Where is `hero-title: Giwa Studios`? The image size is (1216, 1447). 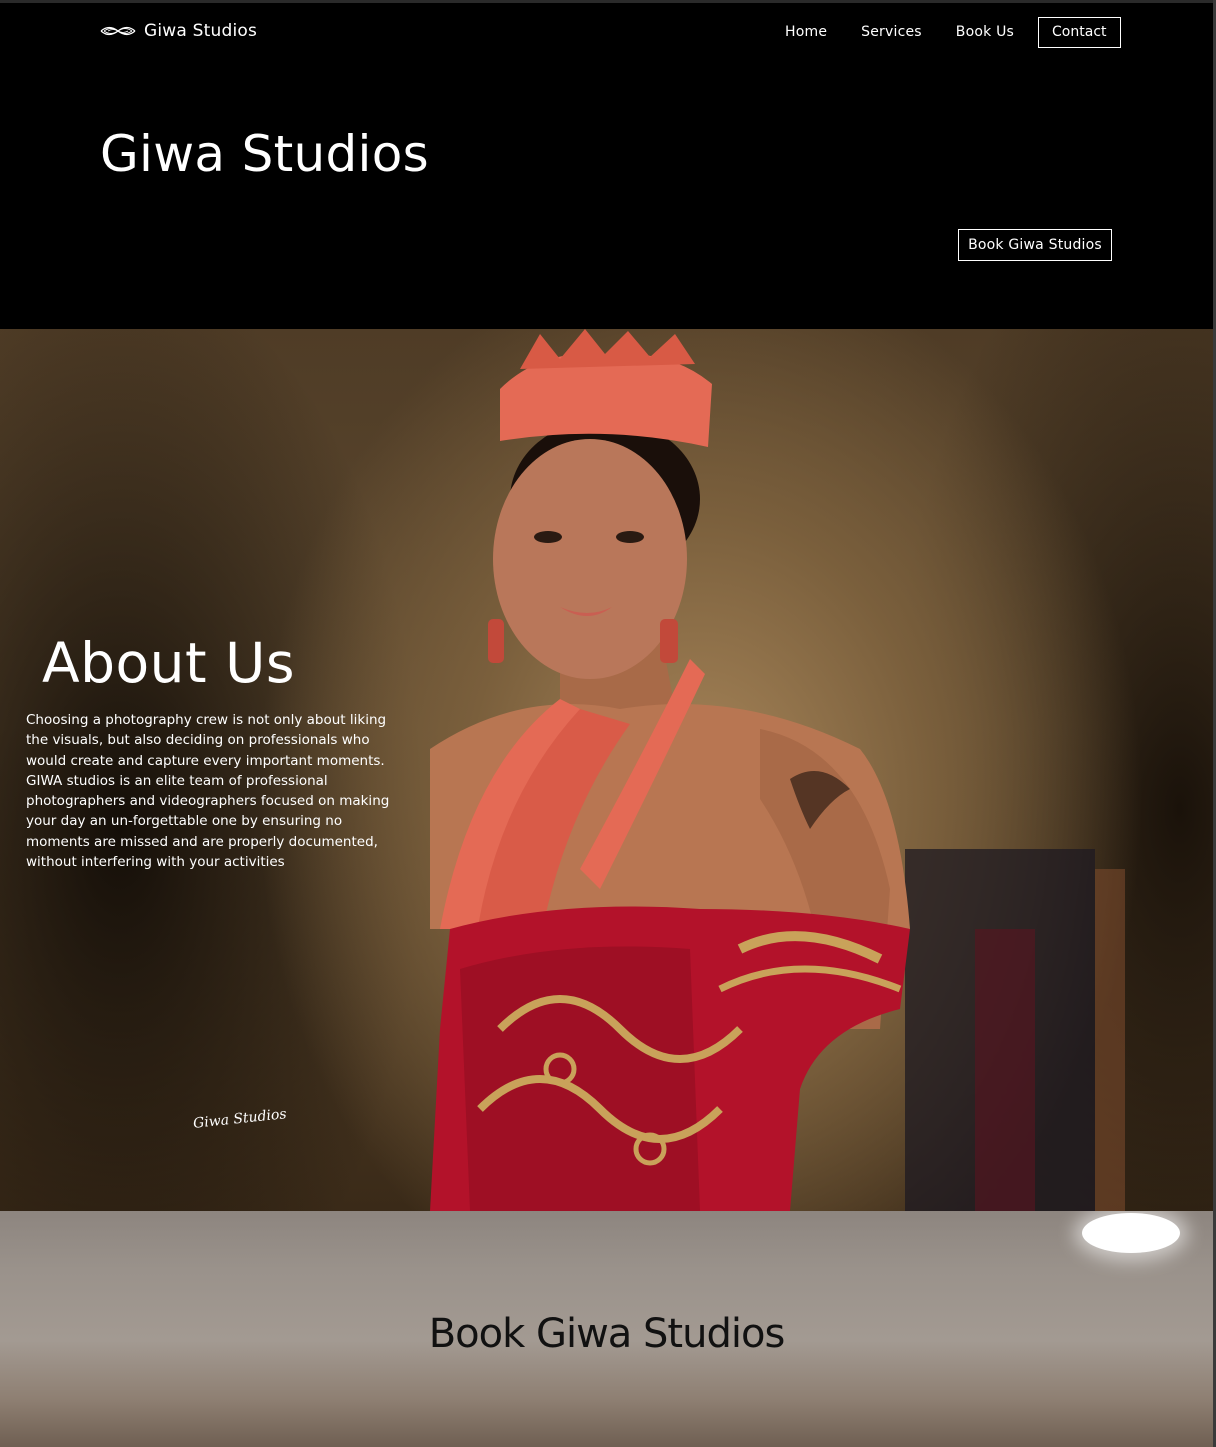
hero-title: Giwa Studios is located at coordinates (264, 154).